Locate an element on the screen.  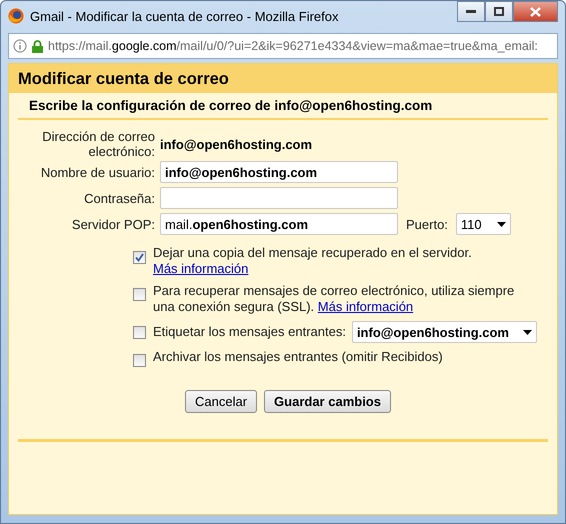
field-label: Contraseña: is located at coordinates (119, 198).